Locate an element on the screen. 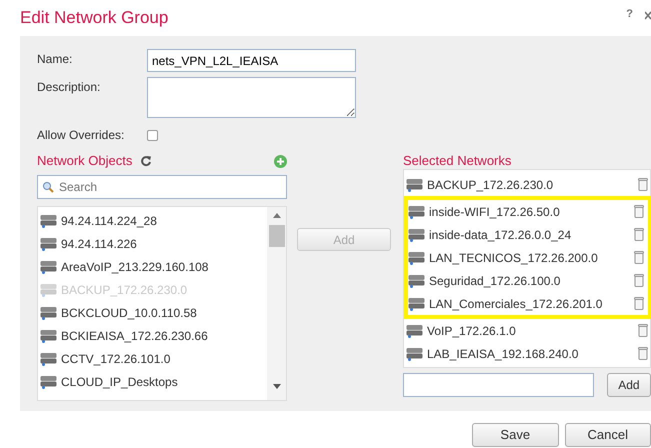 This screenshot has height=448, width=651. list-item: VoIP_172.26.1.0 is located at coordinates (528, 330).